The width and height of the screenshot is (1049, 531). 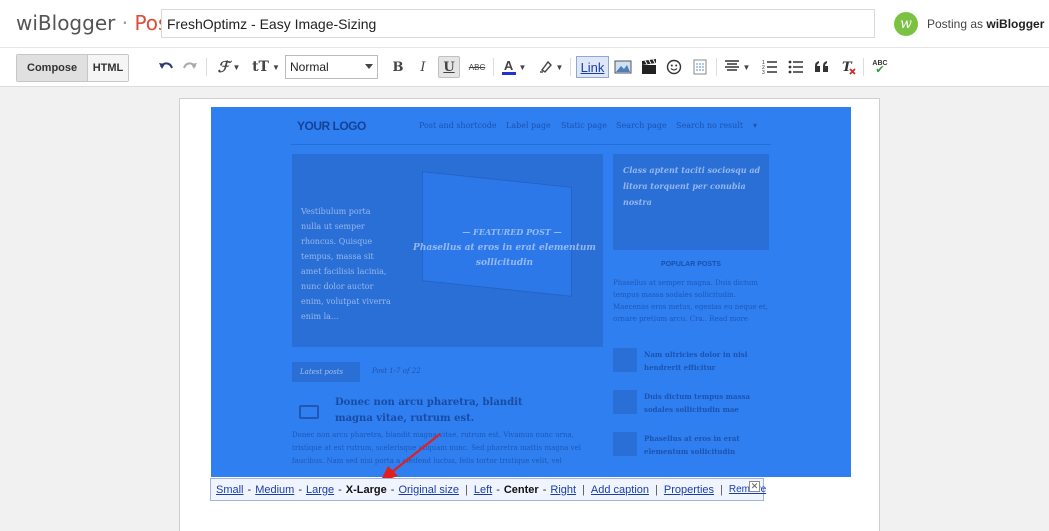 I want to click on font-size-icon: tT, so click(x=260, y=67).